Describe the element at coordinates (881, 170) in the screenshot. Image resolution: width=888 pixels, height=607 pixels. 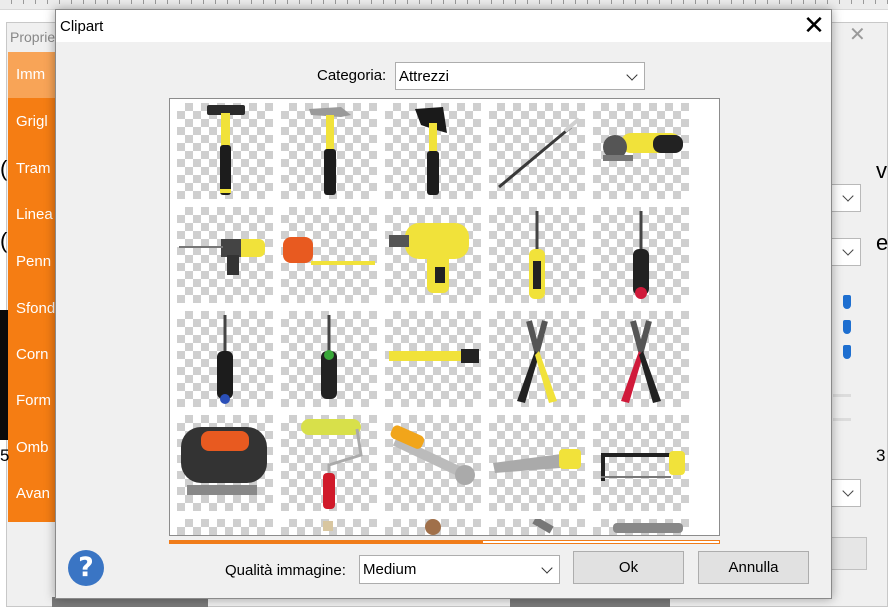
I see `background-right-glyph: v` at that location.